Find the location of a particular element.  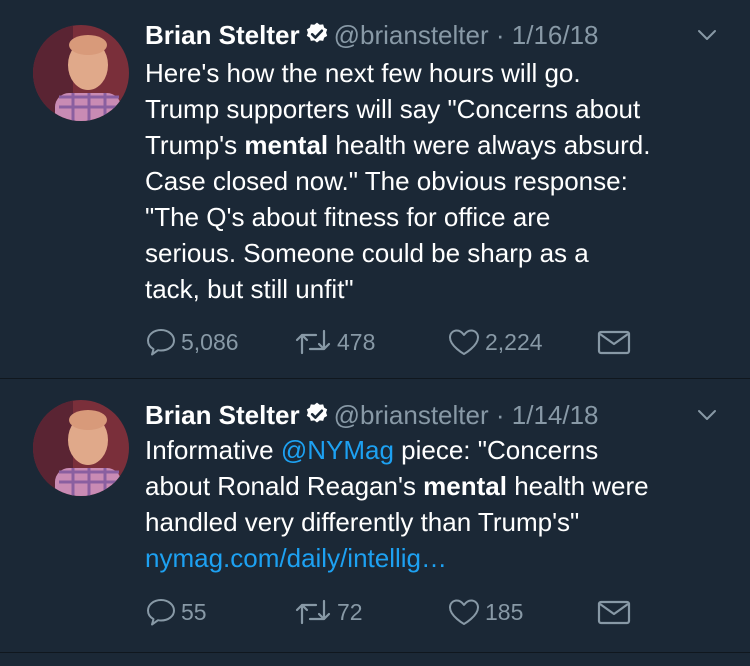

reply-count: 5,086 is located at coordinates (210, 341).